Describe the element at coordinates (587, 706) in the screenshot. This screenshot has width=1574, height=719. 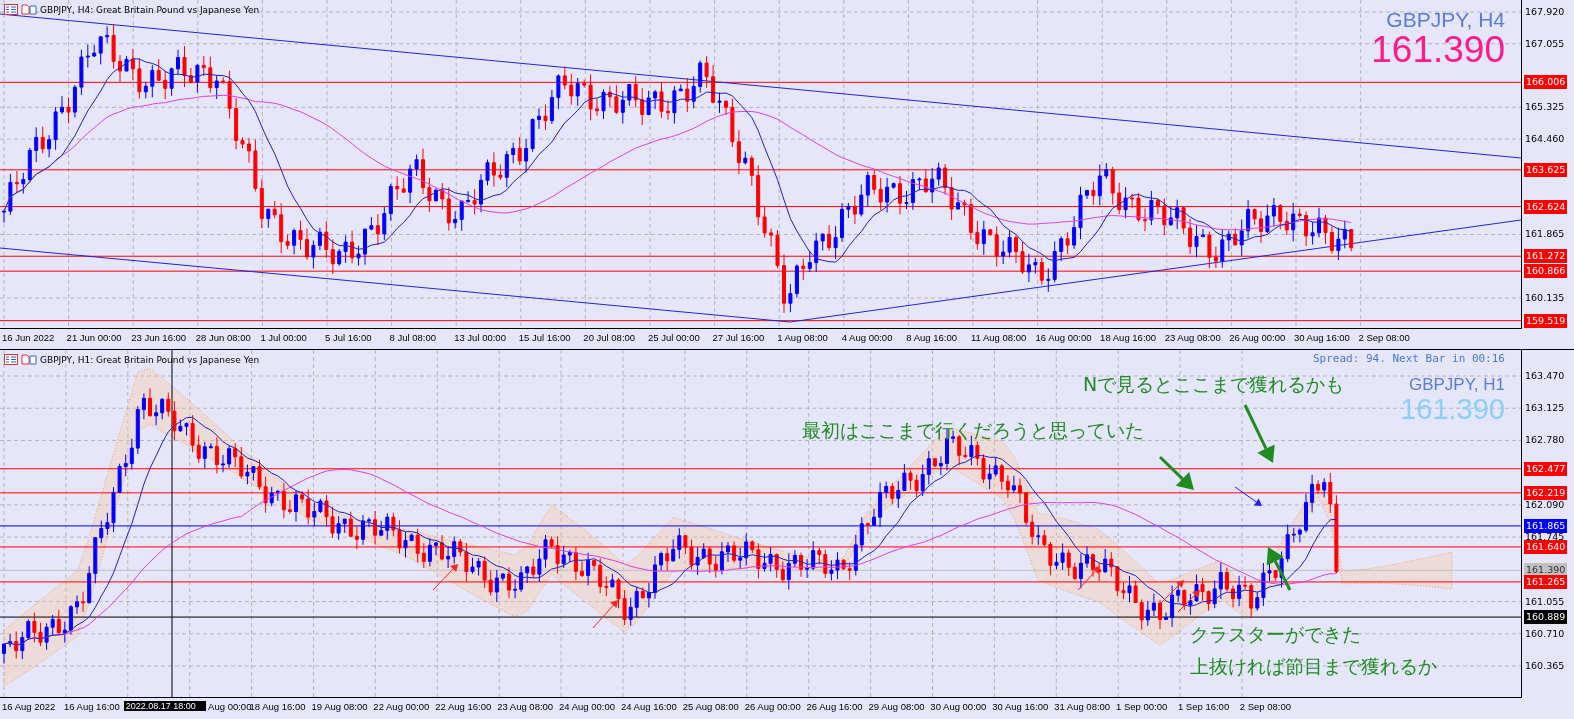
I see `time-label: 24 Aug 00:00` at that location.